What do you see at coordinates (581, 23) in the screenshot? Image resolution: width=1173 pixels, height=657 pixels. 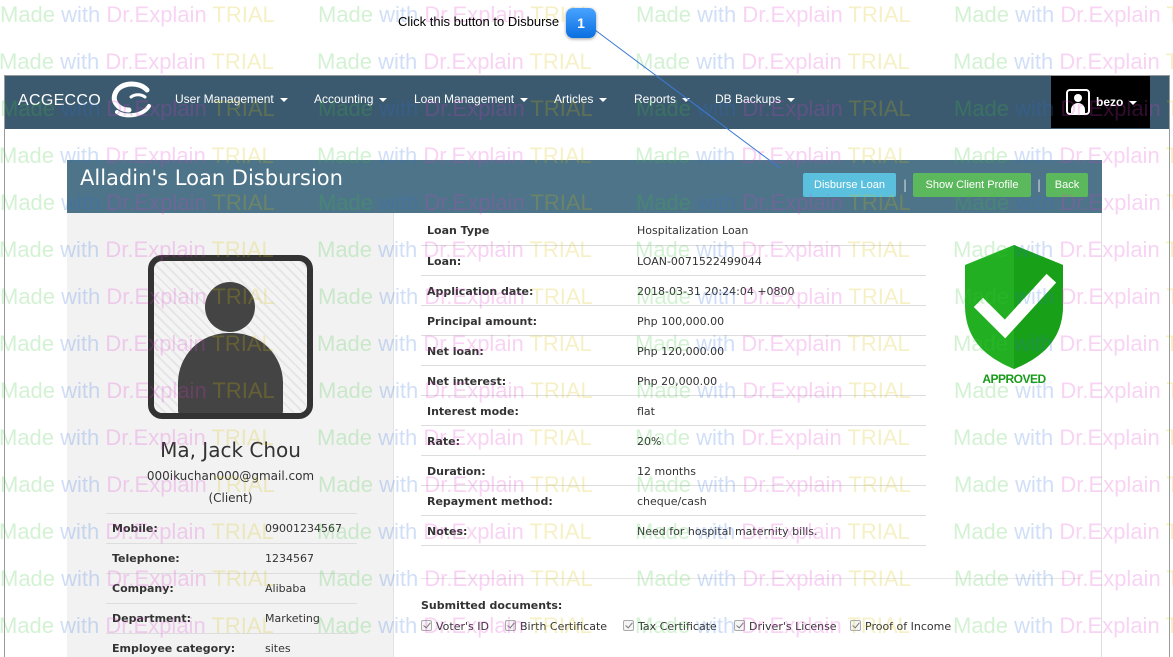 I see `callout-number-badge: 1` at bounding box center [581, 23].